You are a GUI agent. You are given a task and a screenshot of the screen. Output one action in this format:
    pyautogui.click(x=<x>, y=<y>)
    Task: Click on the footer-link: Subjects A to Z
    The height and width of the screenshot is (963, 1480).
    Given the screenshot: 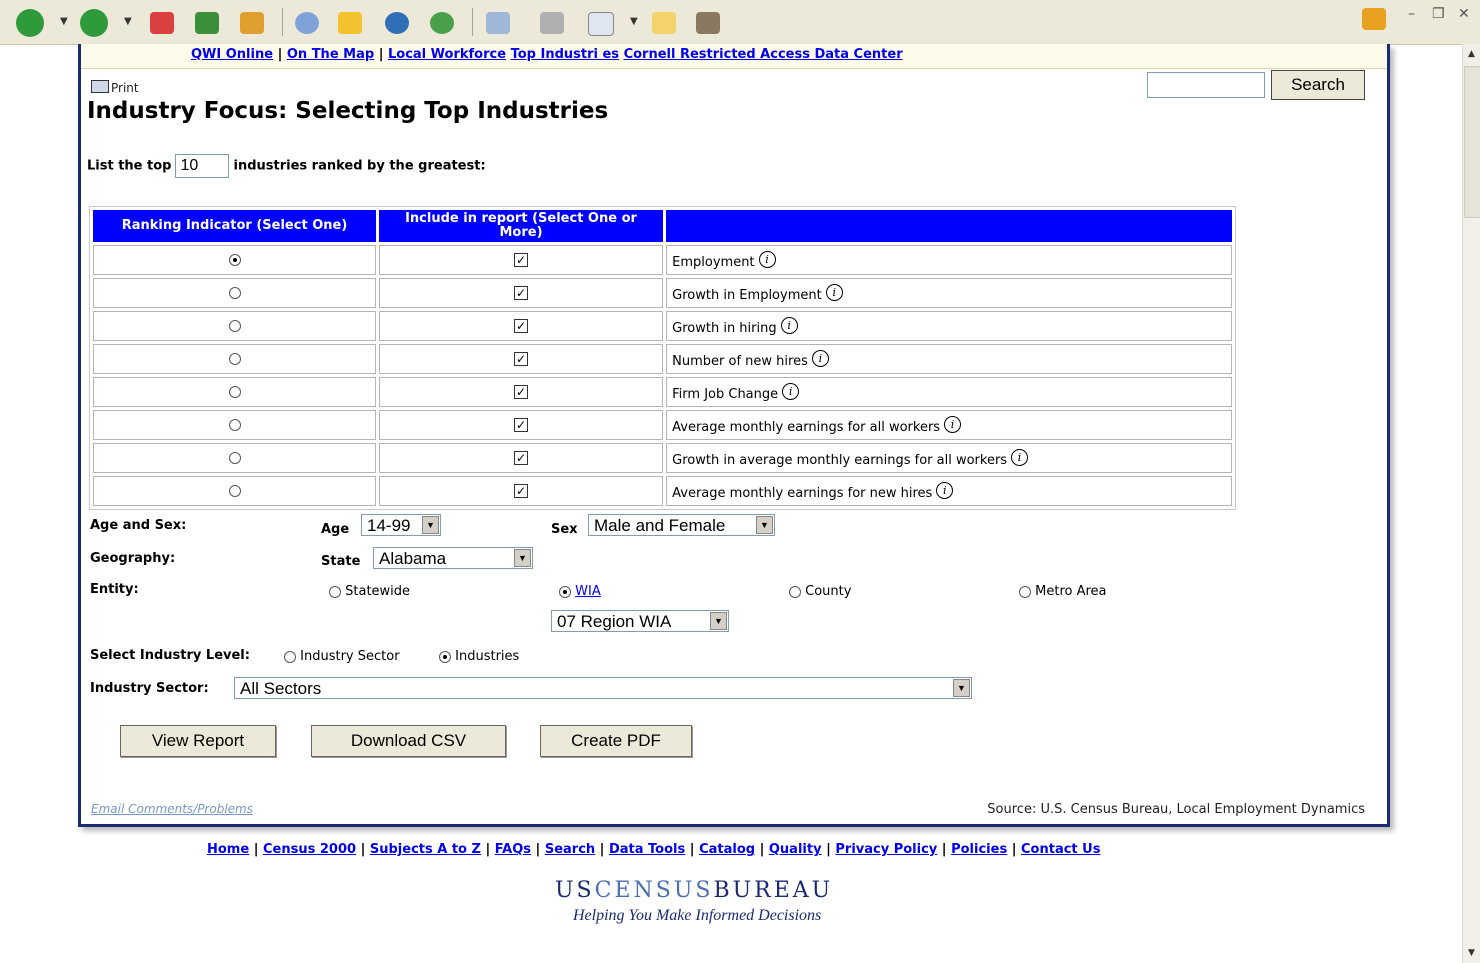 What is the action you would take?
    pyautogui.click(x=425, y=849)
    